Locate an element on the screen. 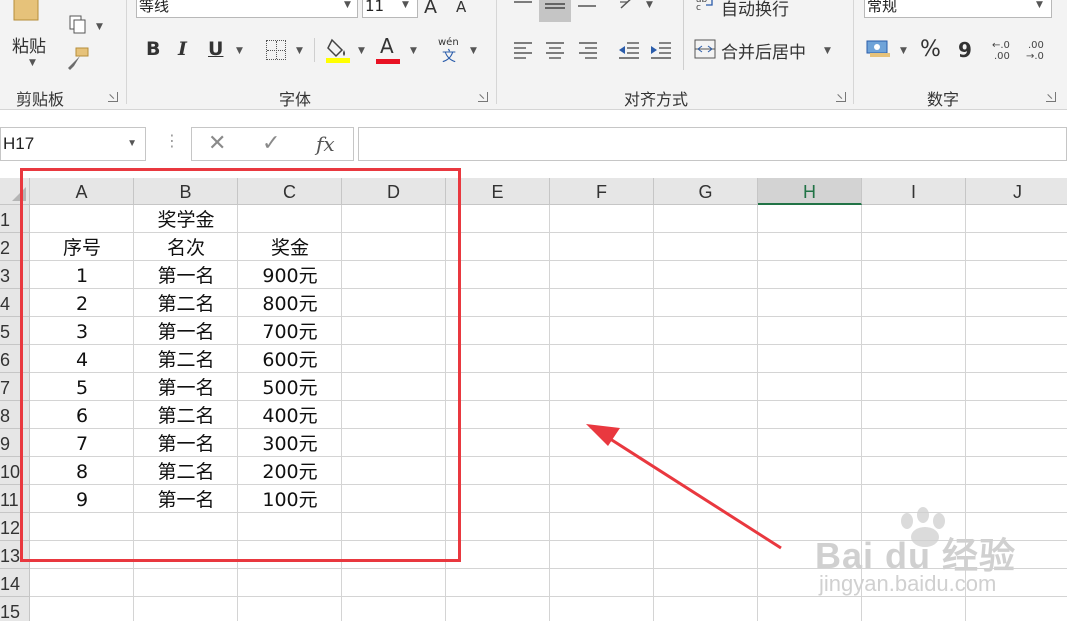 Image resolution: width=1067 pixels, height=621 pixels. comma-button: 9 is located at coordinates (965, 50).